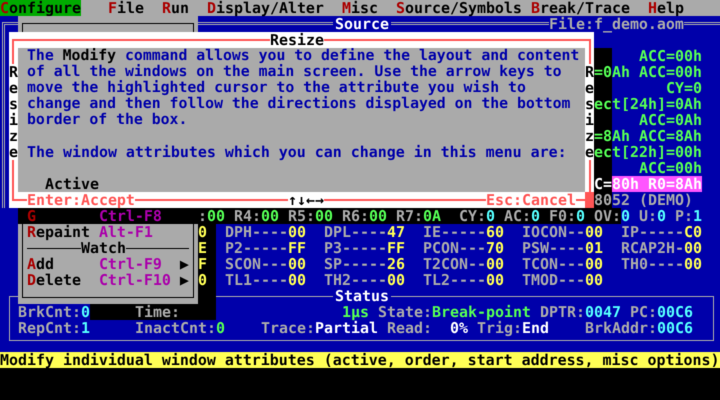  What do you see at coordinates (459, 328) in the screenshot?
I see `status-value: 0%` at bounding box center [459, 328].